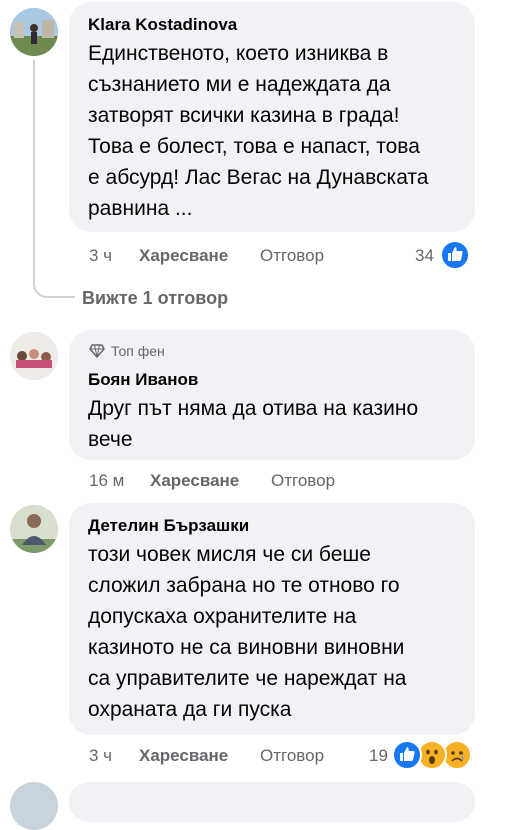  I want to click on diamond-icon, so click(97, 351).